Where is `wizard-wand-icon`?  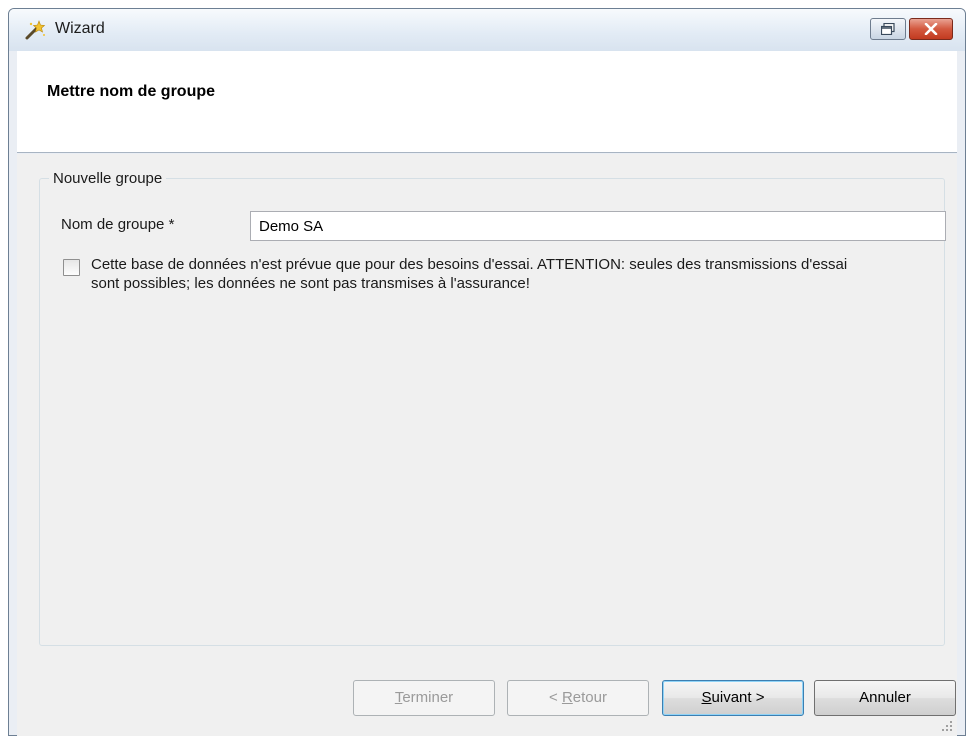 wizard-wand-icon is located at coordinates (35, 30).